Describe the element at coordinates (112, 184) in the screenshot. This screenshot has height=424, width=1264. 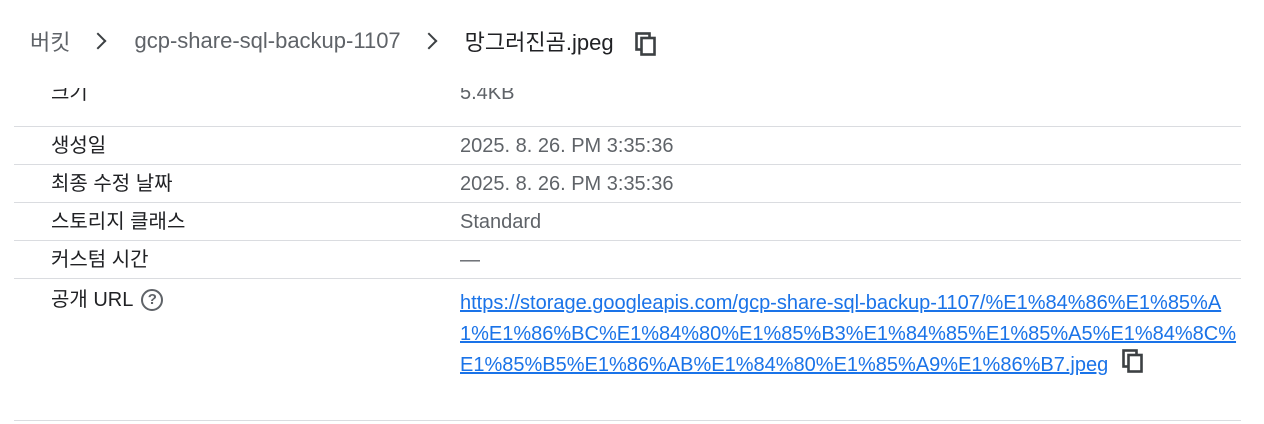
I see `detail-label: 최종 수정 날짜` at that location.